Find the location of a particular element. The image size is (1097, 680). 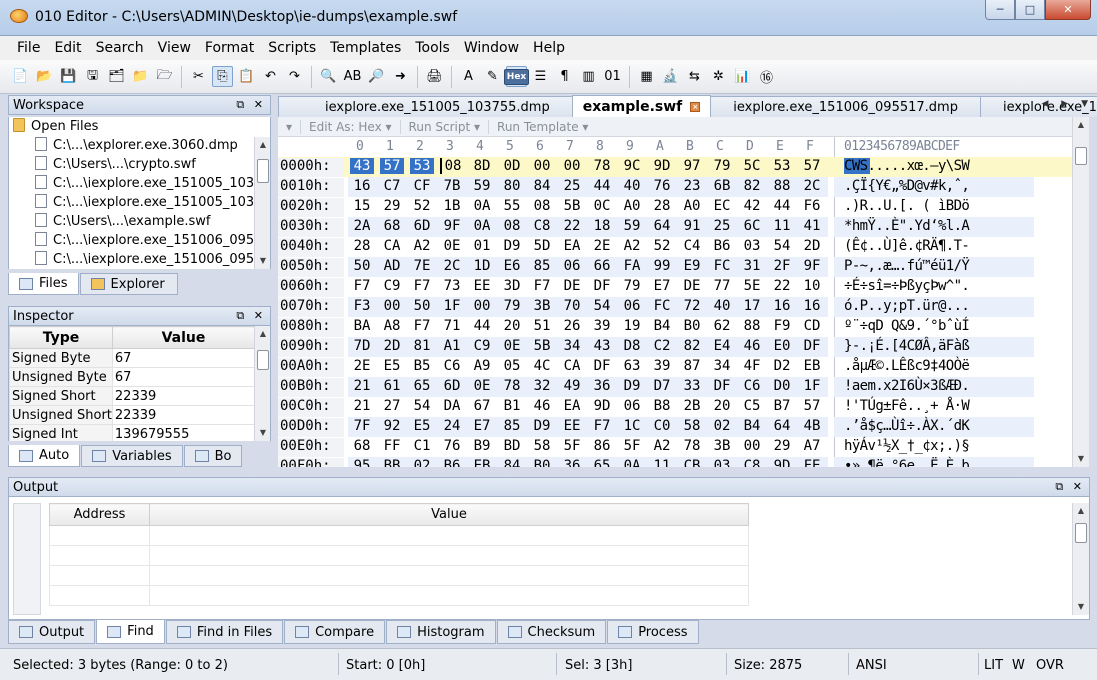

doc-tab-example-swf: example.swf × is located at coordinates (641, 106).